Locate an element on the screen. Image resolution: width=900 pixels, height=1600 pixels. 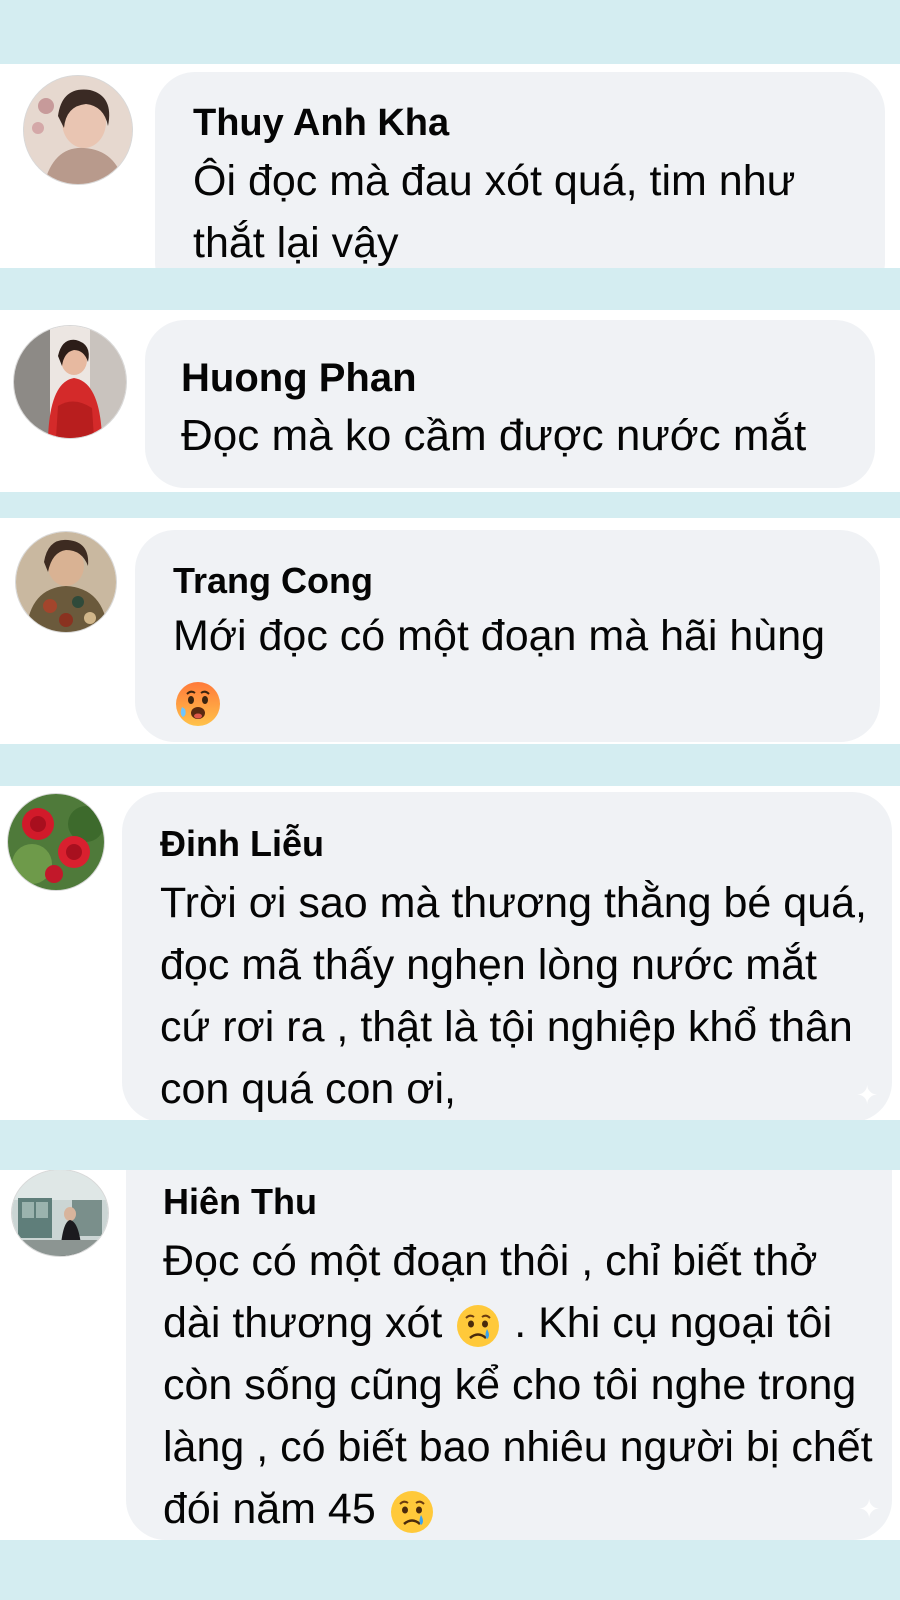
hot-sweat-face-icon is located at coordinates (198, 703).